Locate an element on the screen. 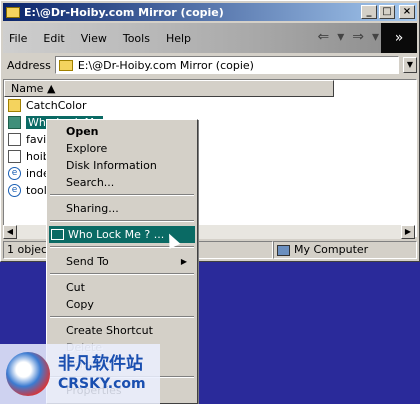  watermark-sub: CRSKY.com is located at coordinates (102, 384).